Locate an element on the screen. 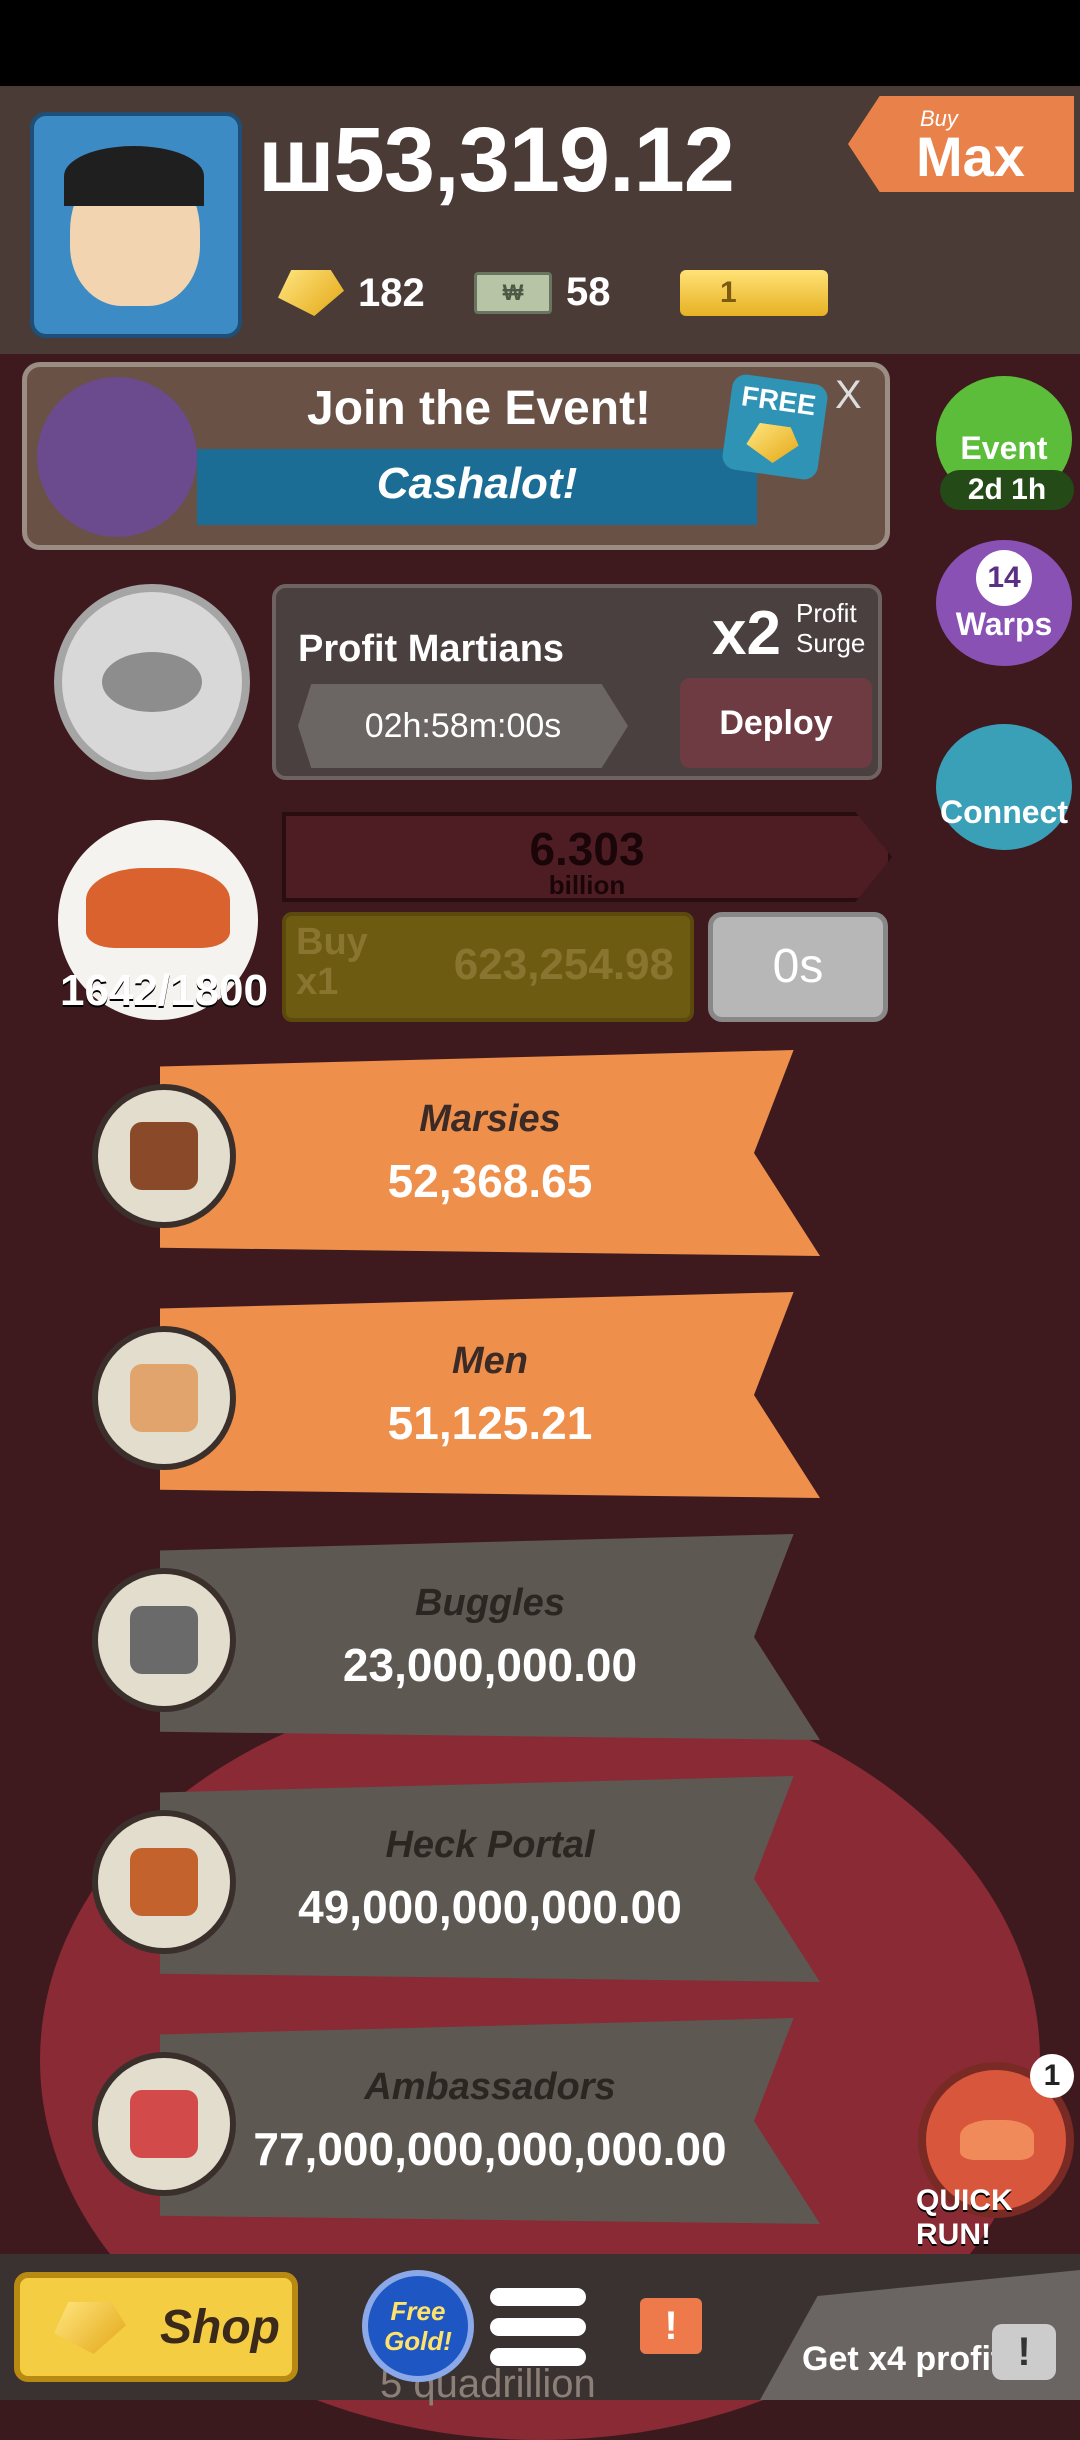 This screenshot has width=1080, height=2440. manager-name: Marsies is located at coordinates (490, 1119).